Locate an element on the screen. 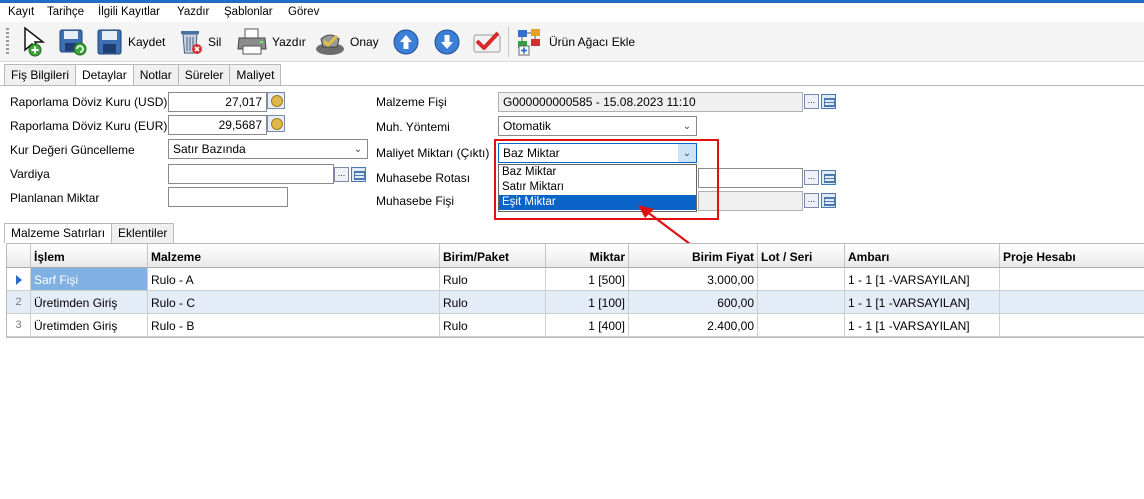 The width and height of the screenshot is (1144, 499). vardiya-list-icon is located at coordinates (358, 174).